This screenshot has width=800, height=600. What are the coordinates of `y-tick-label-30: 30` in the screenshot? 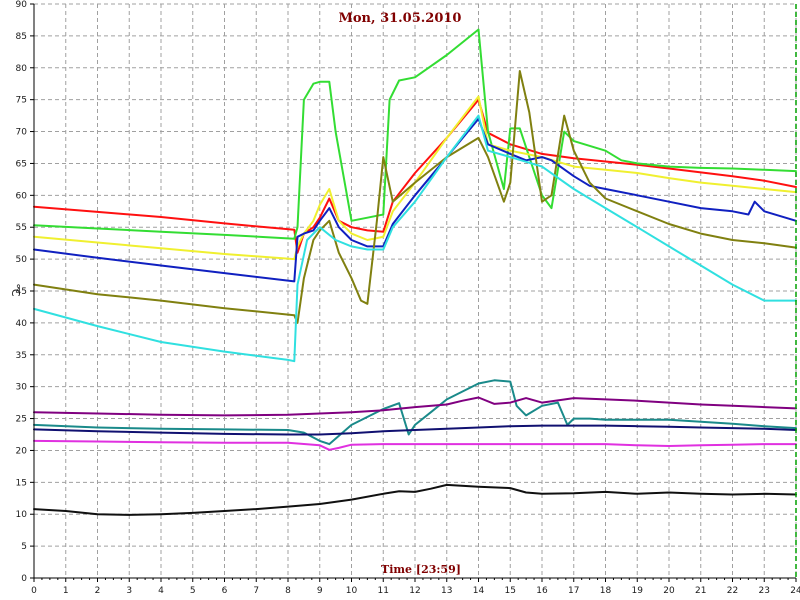 It's located at (22, 388).